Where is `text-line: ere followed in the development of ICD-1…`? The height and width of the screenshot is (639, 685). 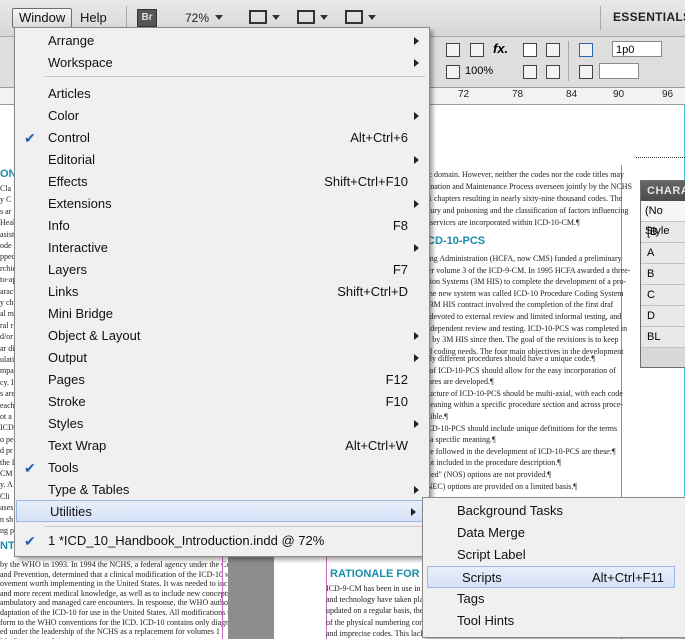 text-line: ere followed in the development of ICD-1… is located at coordinates (520, 451).